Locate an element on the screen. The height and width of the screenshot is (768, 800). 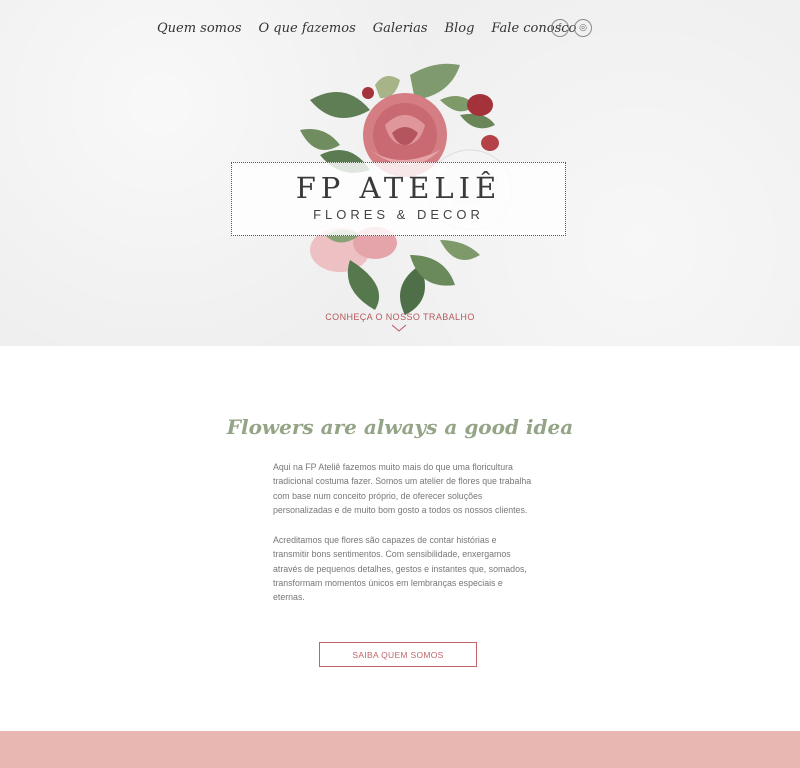
nav-item-o-que-fazemos: O que fazemos is located at coordinates (307, 29).